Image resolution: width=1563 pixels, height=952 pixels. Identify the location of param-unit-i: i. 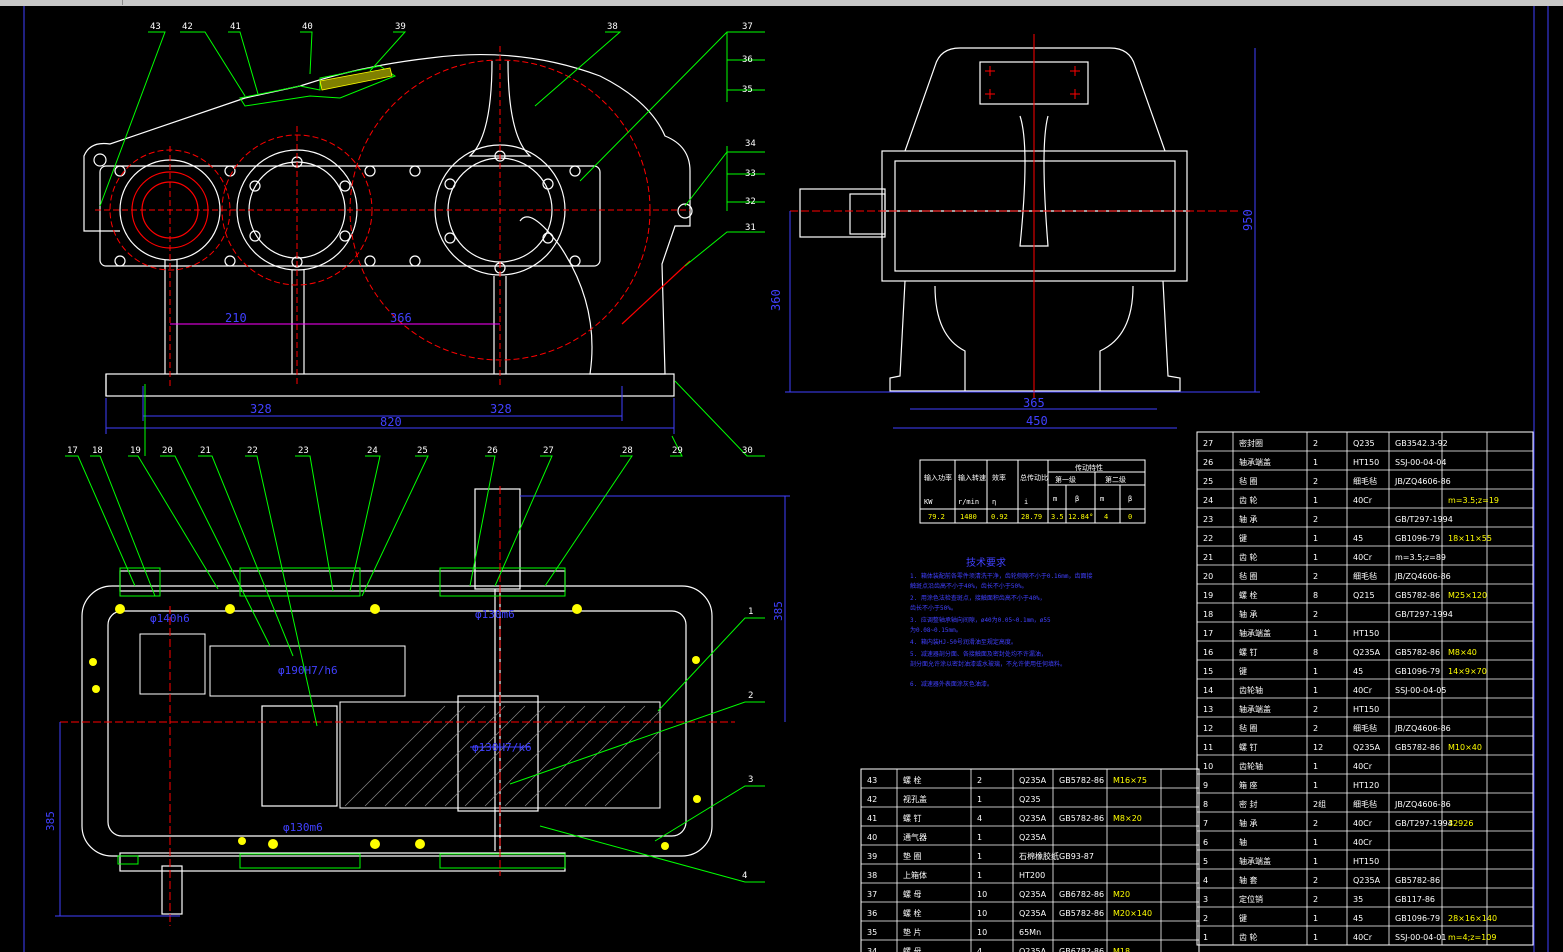
(1026, 502).